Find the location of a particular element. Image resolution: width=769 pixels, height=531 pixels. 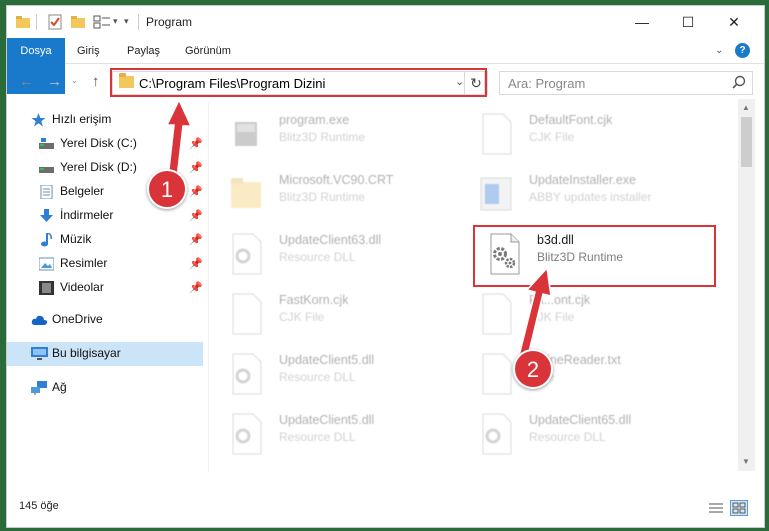

view-options-icon is located at coordinates (102, 22).